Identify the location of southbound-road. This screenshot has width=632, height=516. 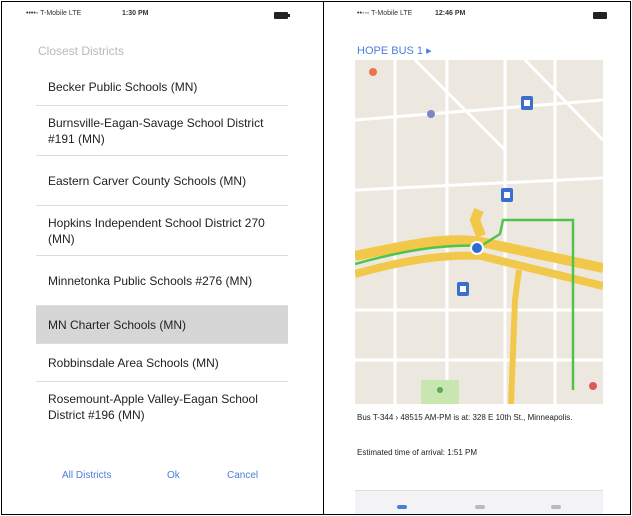
(515, 336).